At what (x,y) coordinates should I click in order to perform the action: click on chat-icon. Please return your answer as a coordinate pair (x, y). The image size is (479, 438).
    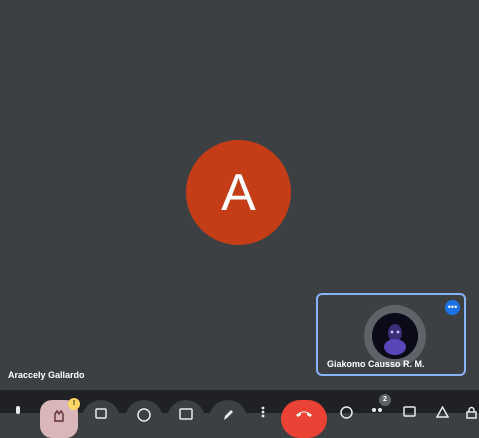
    Looking at the image, I should click on (409, 414).